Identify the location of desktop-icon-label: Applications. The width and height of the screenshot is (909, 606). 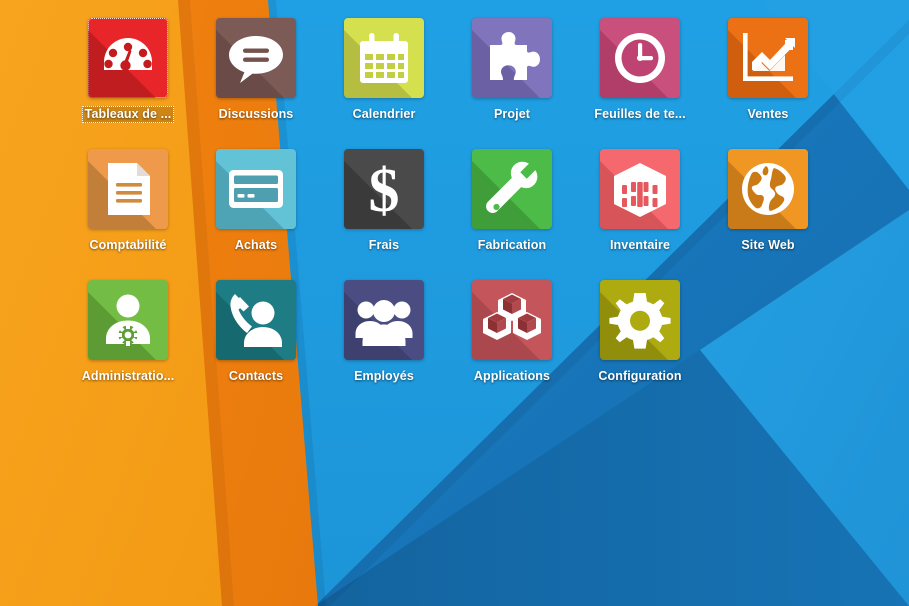
(512, 376).